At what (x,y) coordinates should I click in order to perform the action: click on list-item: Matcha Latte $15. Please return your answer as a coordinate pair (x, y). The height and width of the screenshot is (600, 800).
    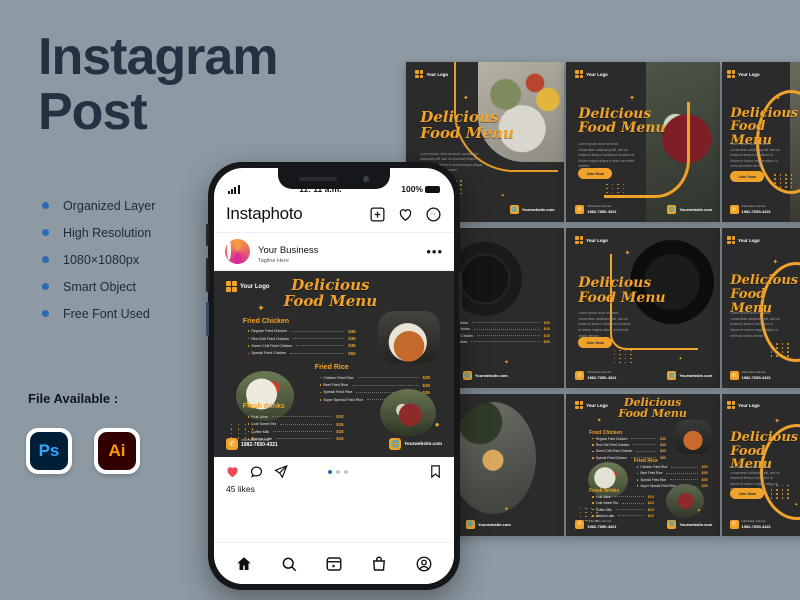
    Looking at the image, I should click on (623, 516).